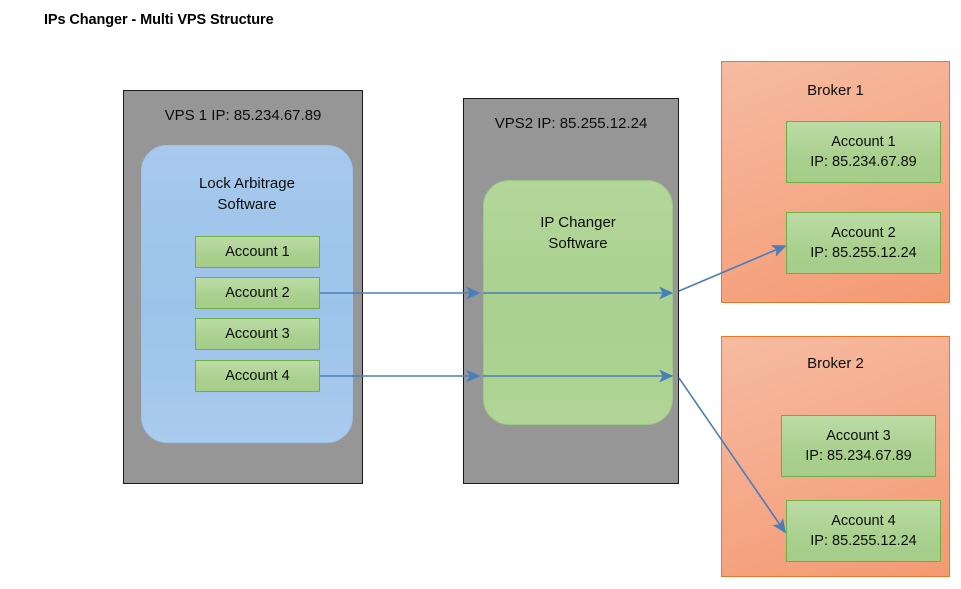 This screenshot has height=589, width=961. I want to click on vps1-account-2-label: Account 2, so click(257, 293).